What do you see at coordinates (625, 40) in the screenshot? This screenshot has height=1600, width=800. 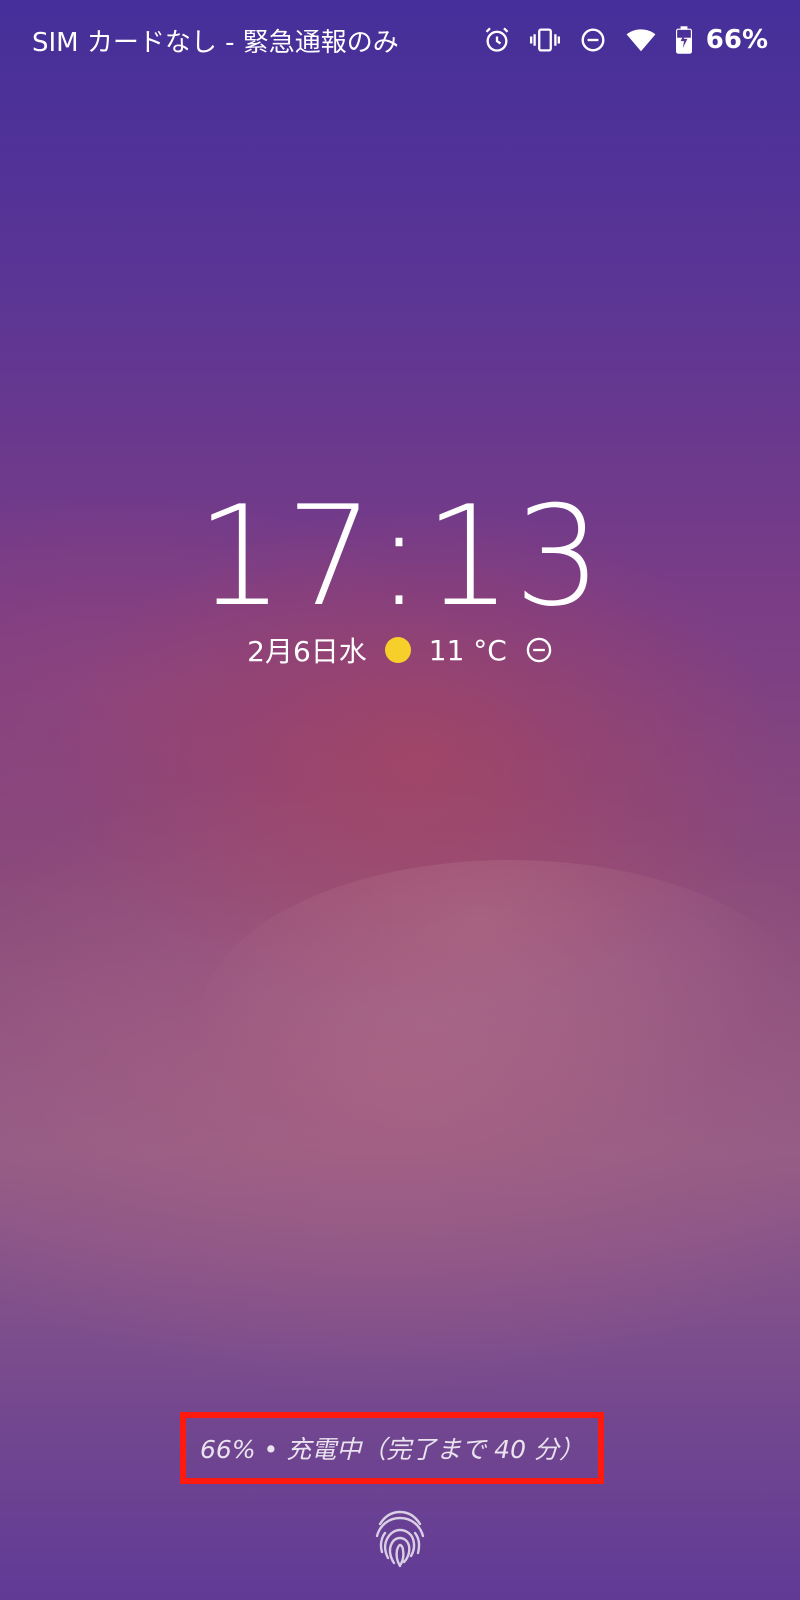 I see `status-icons: 66%` at bounding box center [625, 40].